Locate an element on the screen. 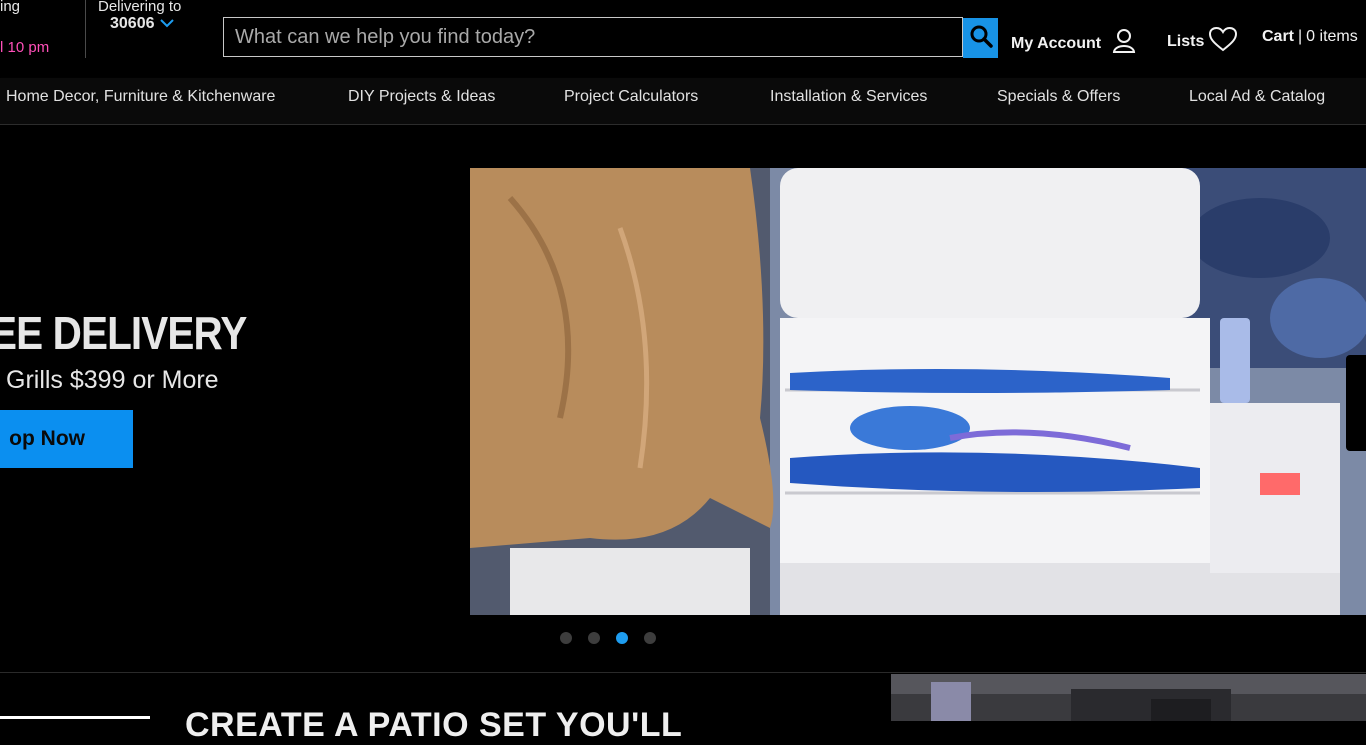 Image resolution: width=1366 pixels, height=745 pixels. delivery-zip-selector: Delivering to 30606 is located at coordinates (140, 16).